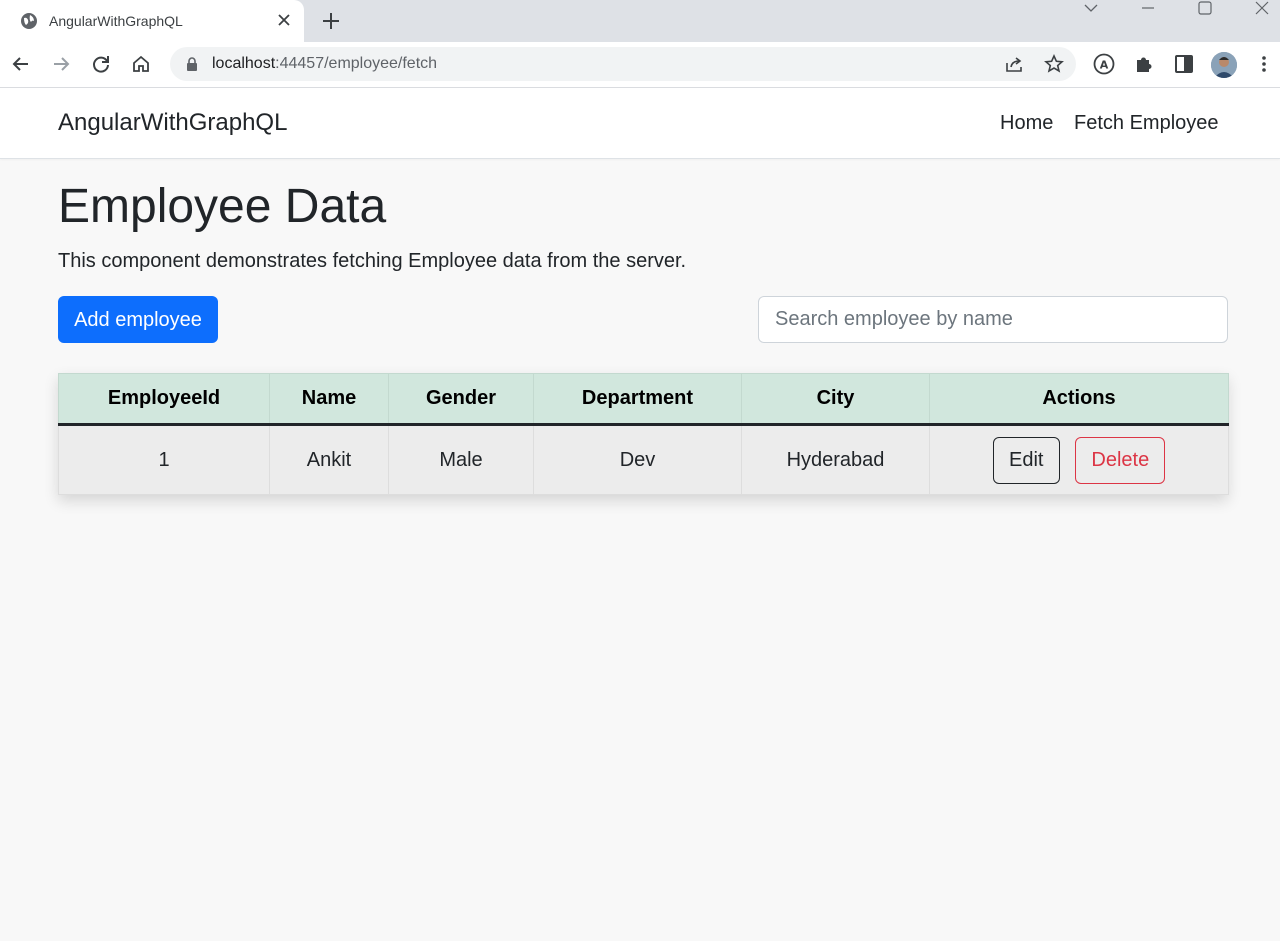 This screenshot has width=1280, height=941. Describe the element at coordinates (1091, 10) in the screenshot. I see `chevron-down-icon` at that location.